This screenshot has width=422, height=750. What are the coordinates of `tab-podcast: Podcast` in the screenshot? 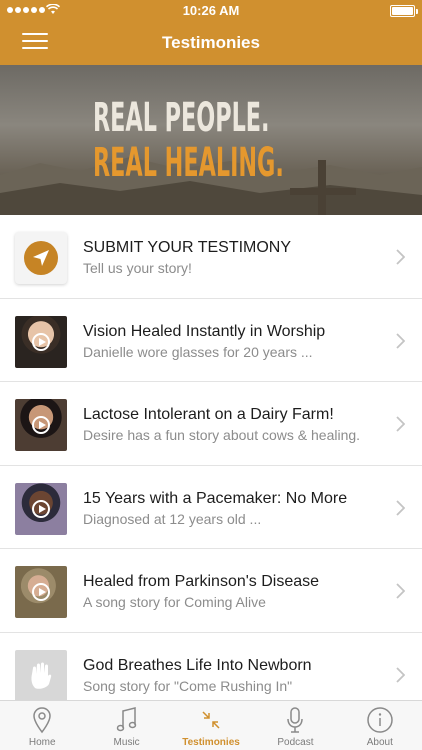 It's located at (295, 725).